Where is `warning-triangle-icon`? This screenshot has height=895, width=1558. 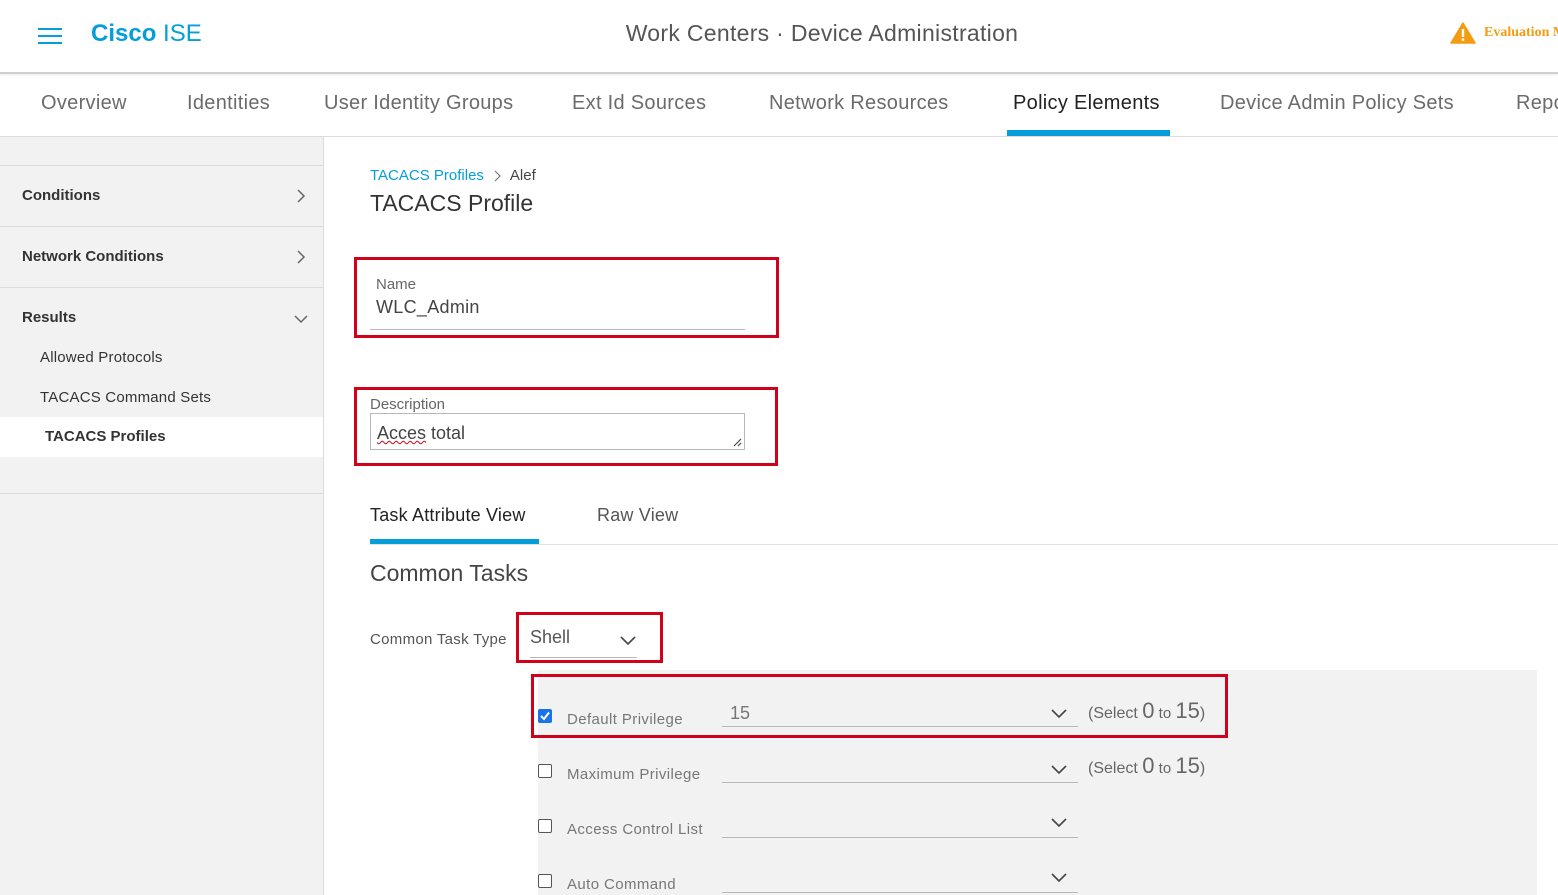
warning-triangle-icon is located at coordinates (1463, 33).